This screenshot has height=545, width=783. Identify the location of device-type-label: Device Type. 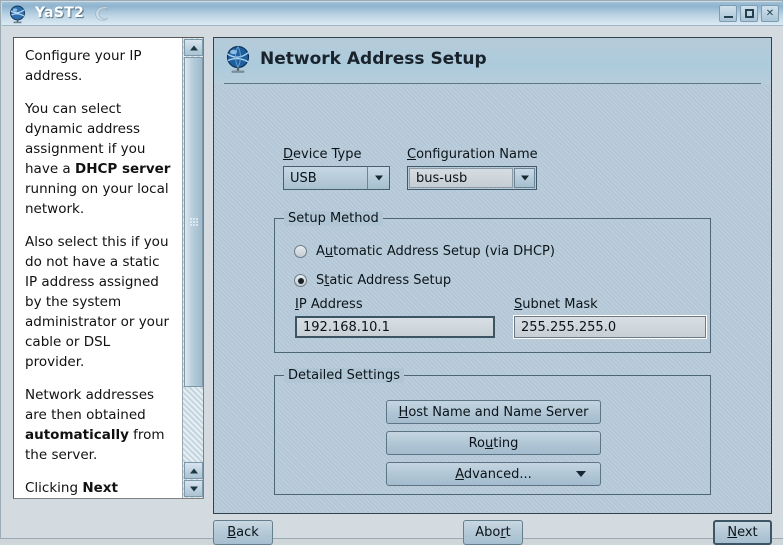
(322, 154).